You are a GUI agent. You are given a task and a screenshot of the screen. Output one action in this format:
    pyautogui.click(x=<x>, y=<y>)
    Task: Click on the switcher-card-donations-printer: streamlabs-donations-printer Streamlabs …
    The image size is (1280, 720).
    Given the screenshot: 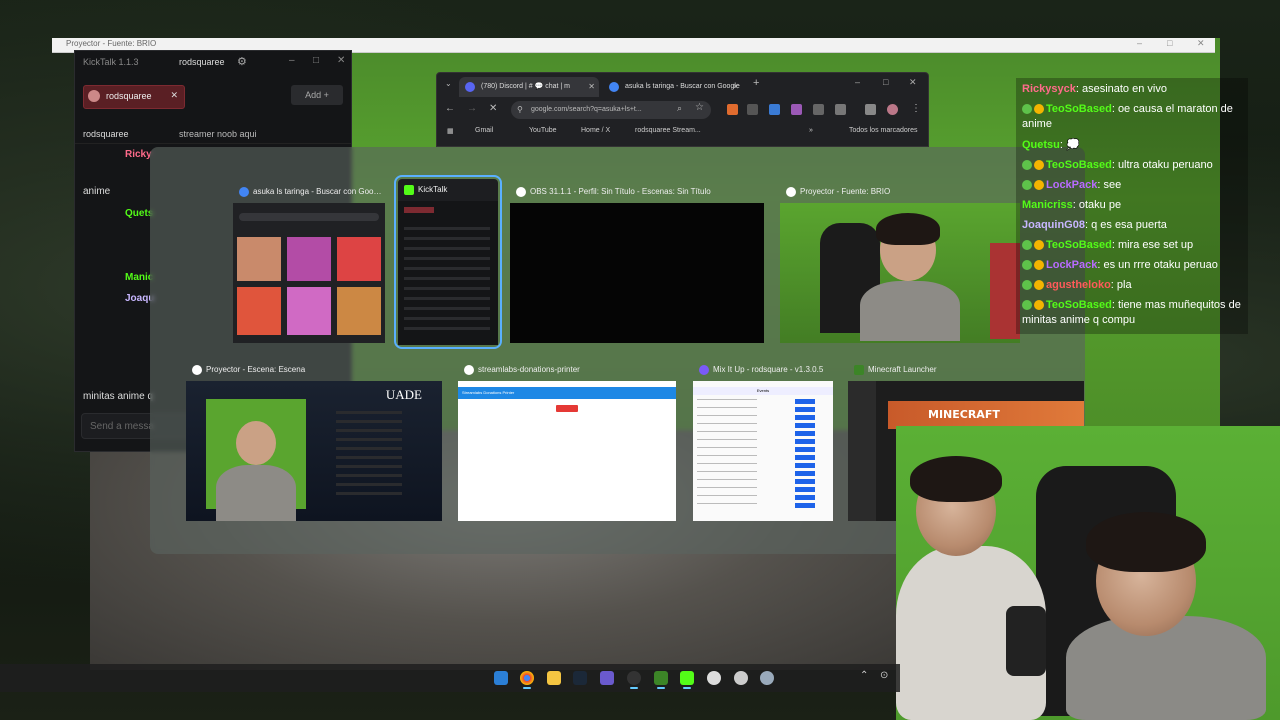 What is the action you would take?
    pyautogui.click(x=567, y=440)
    